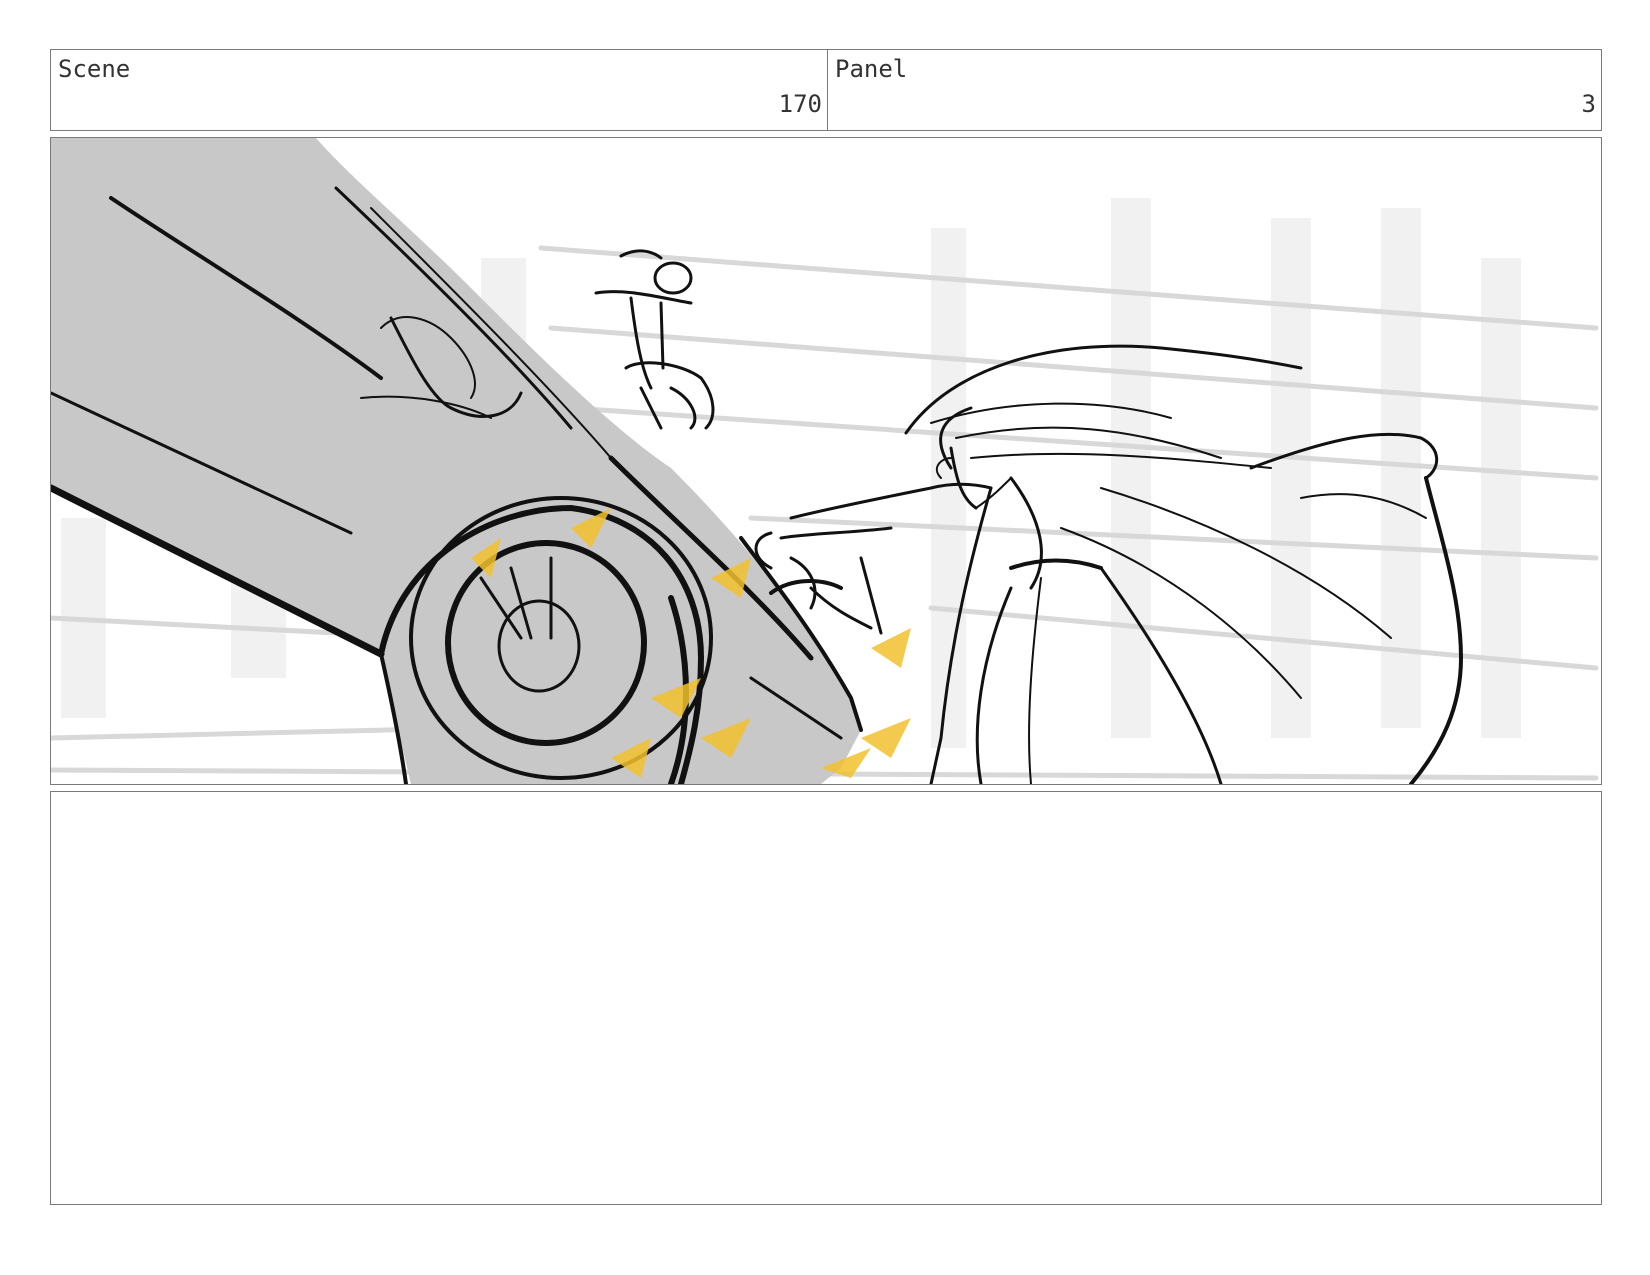  What do you see at coordinates (94, 69) in the screenshot?
I see `scene-label: Scene` at bounding box center [94, 69].